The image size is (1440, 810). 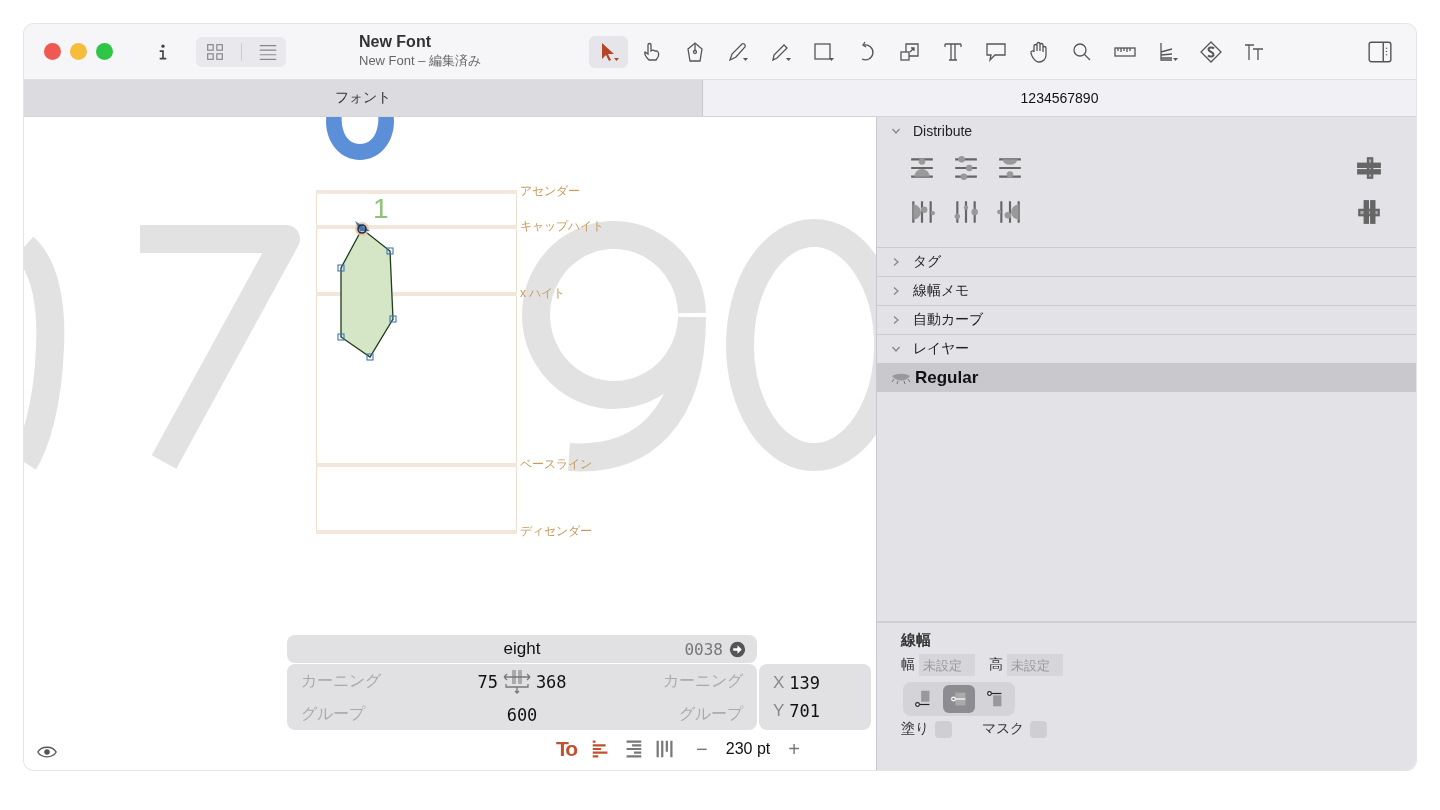 What do you see at coordinates (922, 168) in the screenshot?
I see `distribute-top-icon` at bounding box center [922, 168].